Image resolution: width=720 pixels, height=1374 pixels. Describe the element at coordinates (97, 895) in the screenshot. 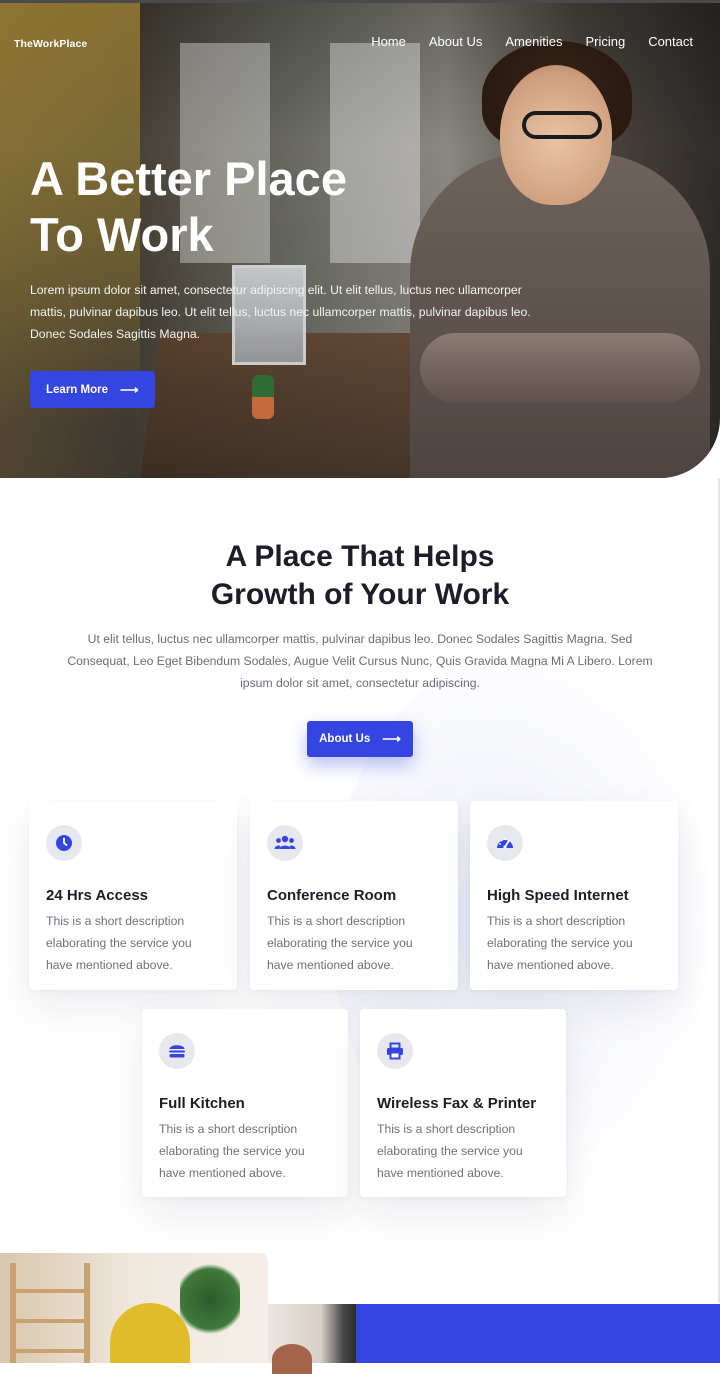

I see `service-title: 24 Hrs Access` at that location.